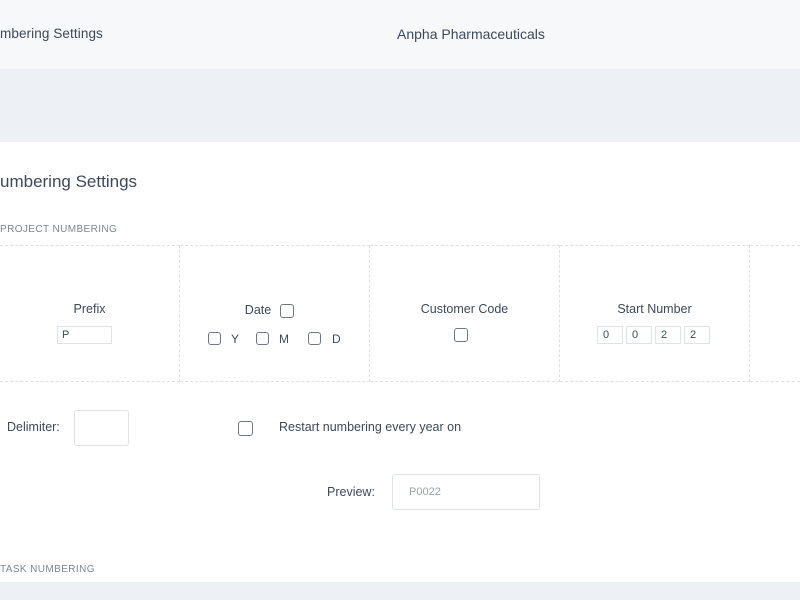  I want to click on date-y-label: Y, so click(235, 339).